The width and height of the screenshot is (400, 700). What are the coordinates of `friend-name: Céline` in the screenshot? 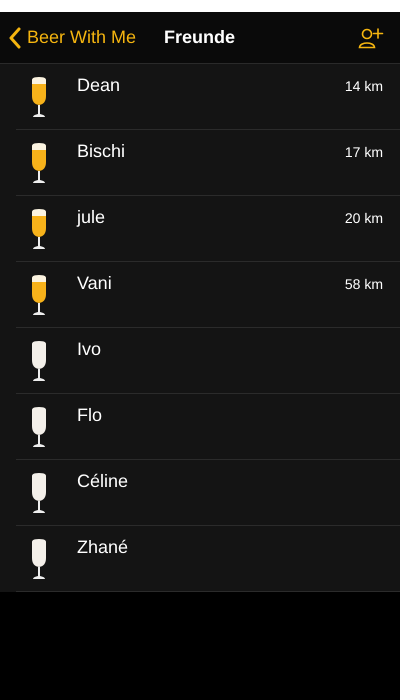 It's located at (102, 481).